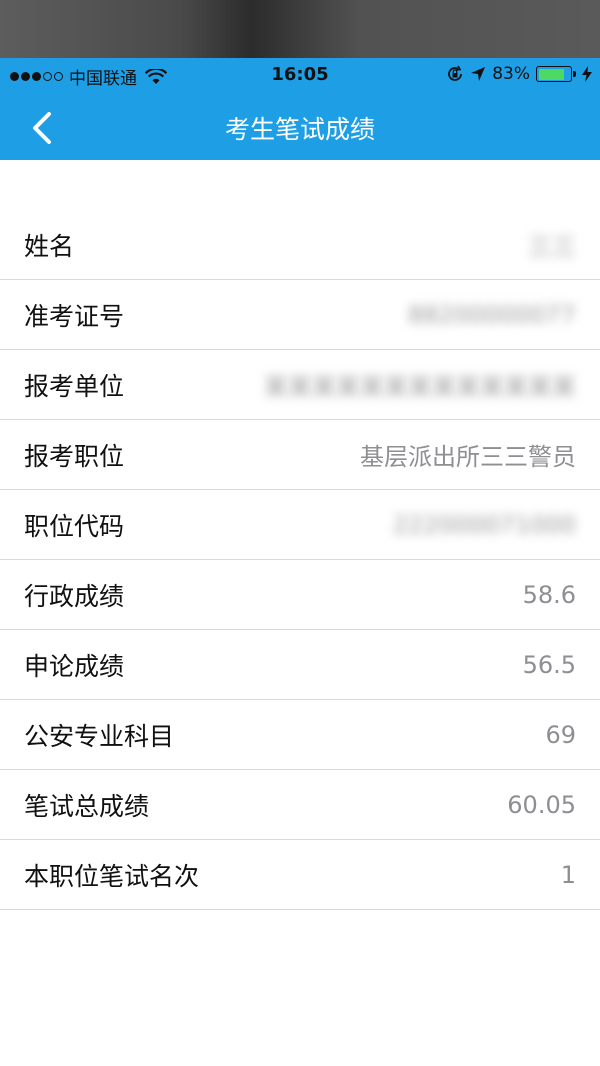 The image size is (600, 1066). Describe the element at coordinates (541, 804) in the screenshot. I see `row-value: 60.05` at that location.